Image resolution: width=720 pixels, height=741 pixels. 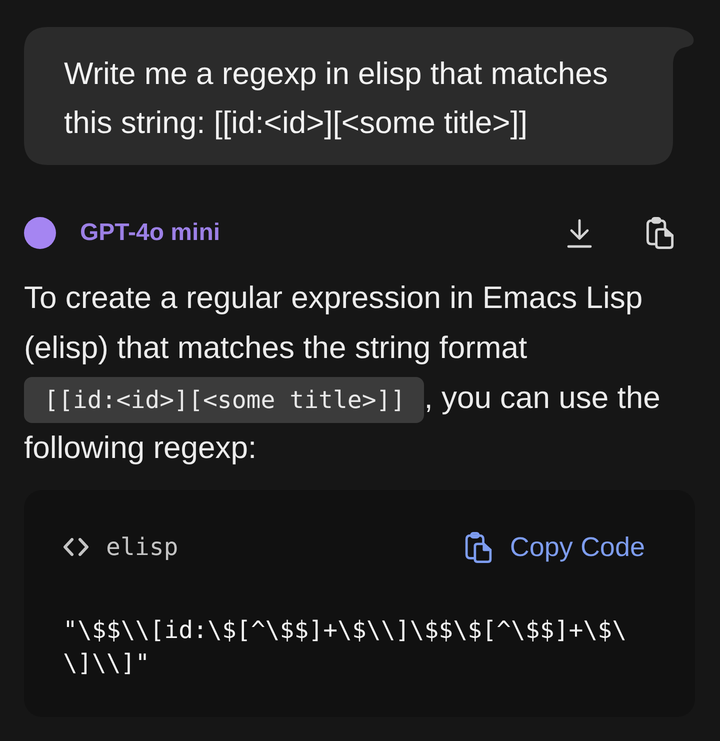 What do you see at coordinates (554, 547) in the screenshot?
I see `copy-code-button: Copy Code` at bounding box center [554, 547].